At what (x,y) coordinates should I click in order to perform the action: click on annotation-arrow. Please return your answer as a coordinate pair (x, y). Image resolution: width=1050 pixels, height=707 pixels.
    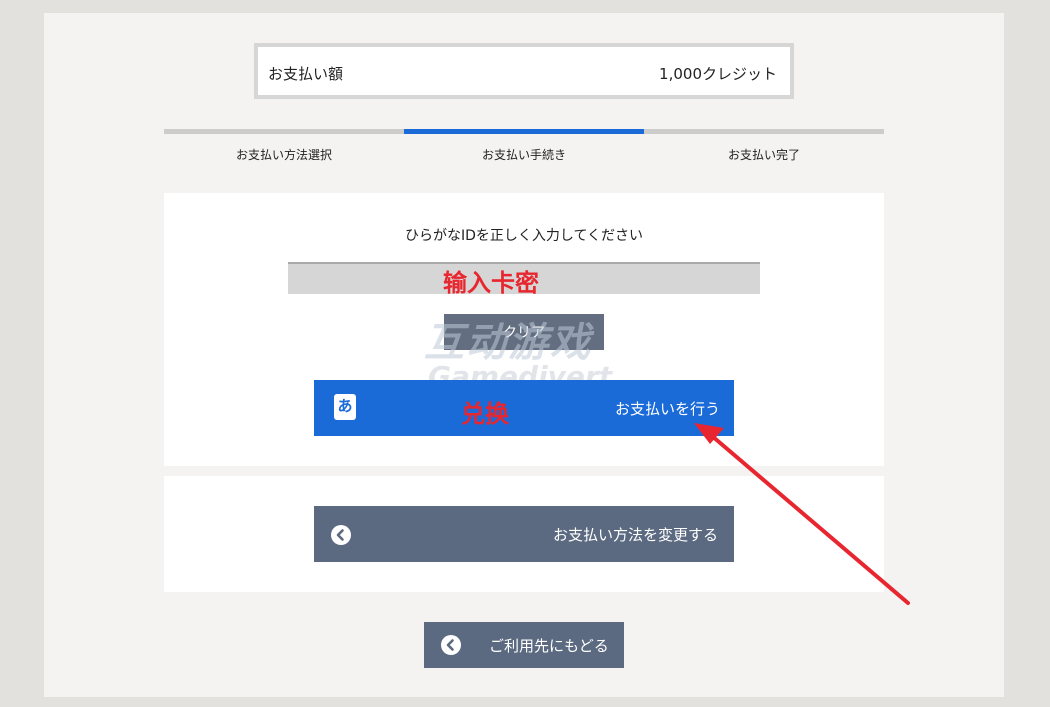
    Looking at the image, I should click on (802, 514).